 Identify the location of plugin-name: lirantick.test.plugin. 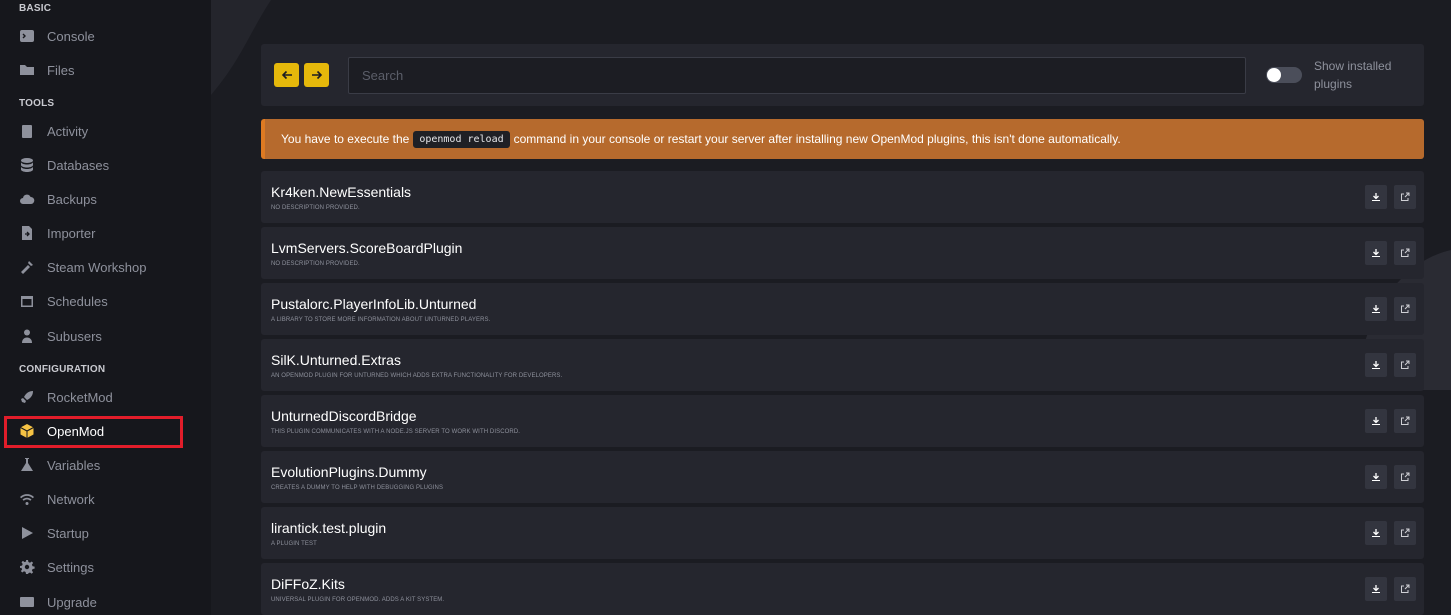
(329, 528).